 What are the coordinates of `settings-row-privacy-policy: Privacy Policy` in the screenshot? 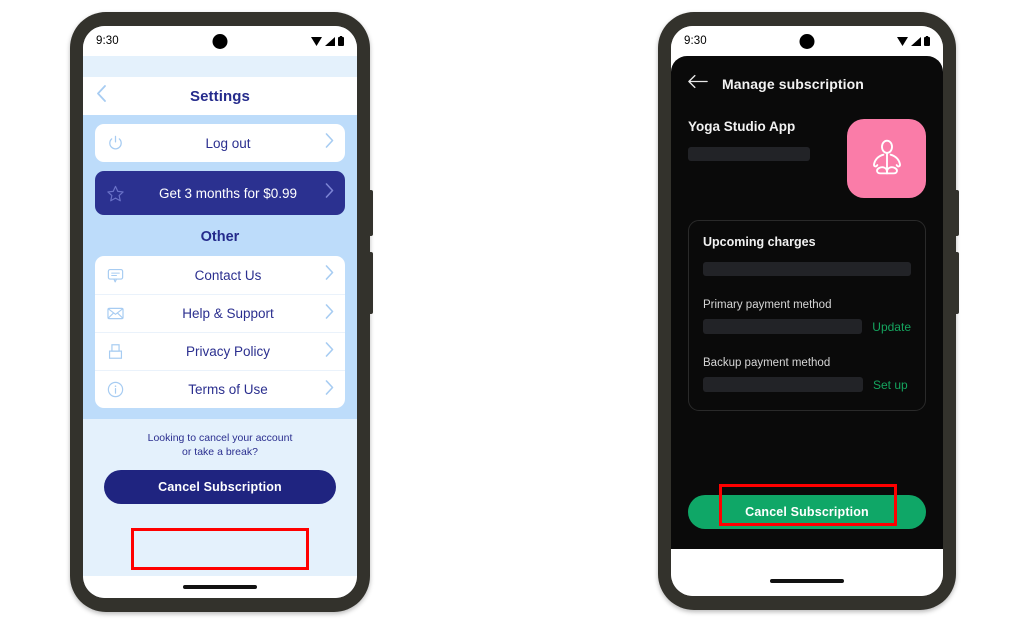 It's located at (220, 351).